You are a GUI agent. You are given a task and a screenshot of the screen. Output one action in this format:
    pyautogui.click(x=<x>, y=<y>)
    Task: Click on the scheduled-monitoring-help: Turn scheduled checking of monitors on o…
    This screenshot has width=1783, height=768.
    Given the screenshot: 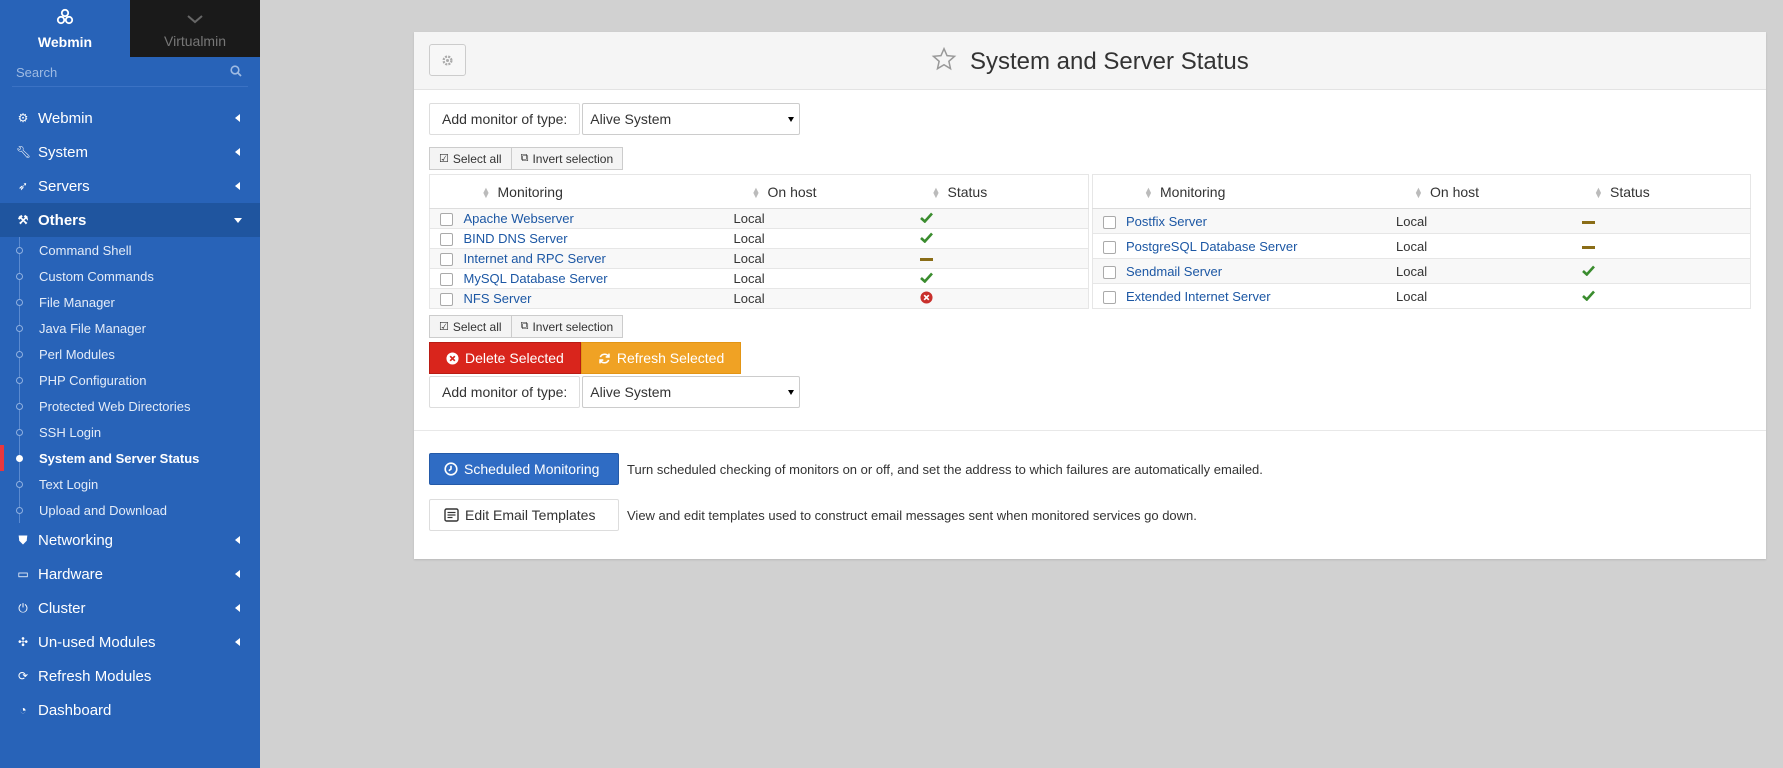 What is the action you would take?
    pyautogui.click(x=945, y=469)
    